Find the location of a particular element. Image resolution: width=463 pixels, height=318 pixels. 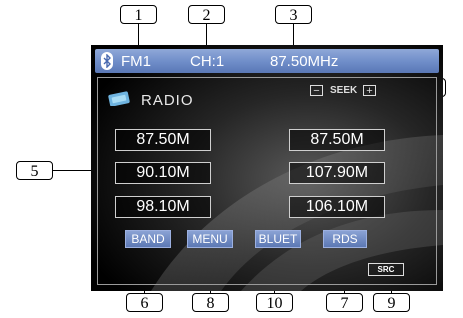

preset-5: 107.90M is located at coordinates (337, 173).